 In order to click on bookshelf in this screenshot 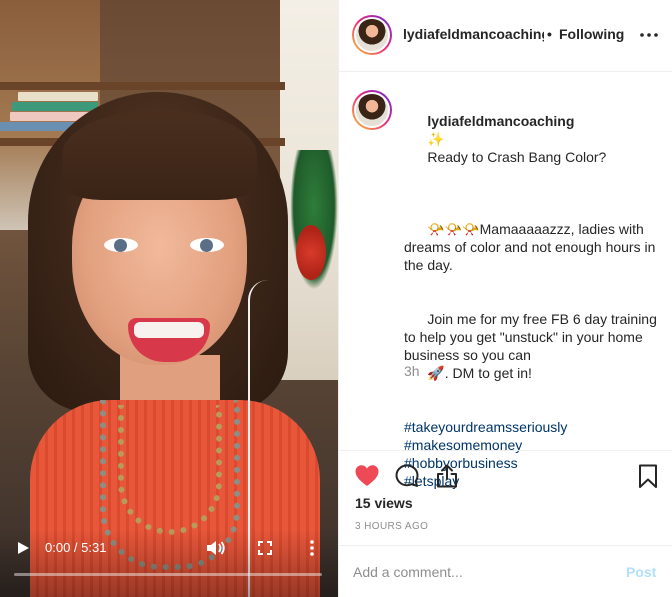, I will do `click(142, 86)`.